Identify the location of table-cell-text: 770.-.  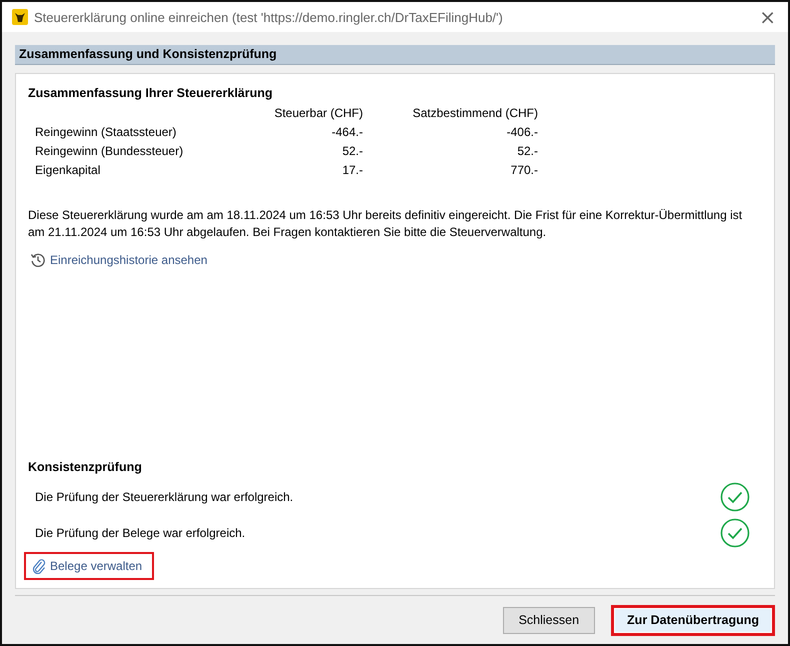
(524, 170).